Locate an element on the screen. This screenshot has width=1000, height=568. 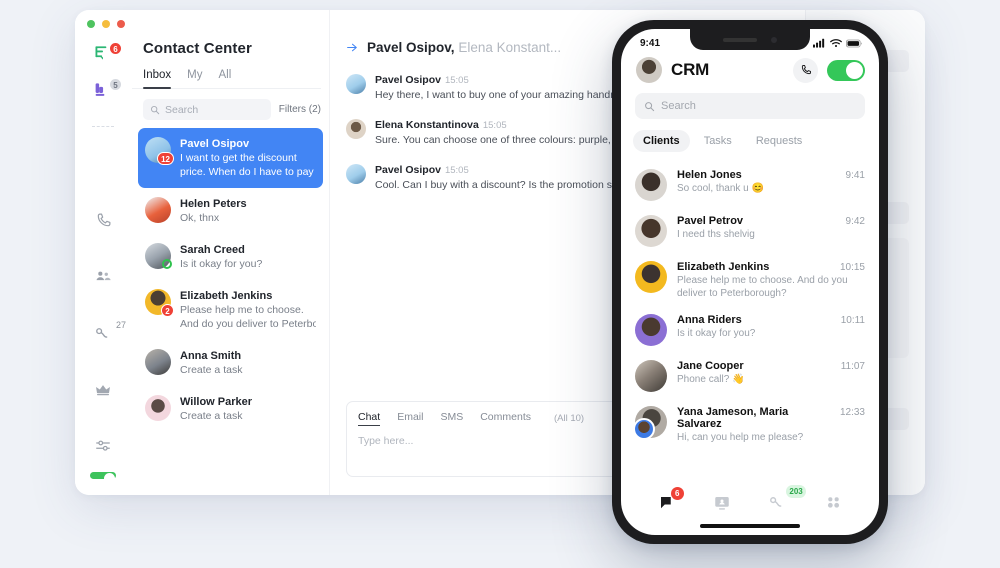
analytics-rail-count: 27 is located at coordinates (120, 325).